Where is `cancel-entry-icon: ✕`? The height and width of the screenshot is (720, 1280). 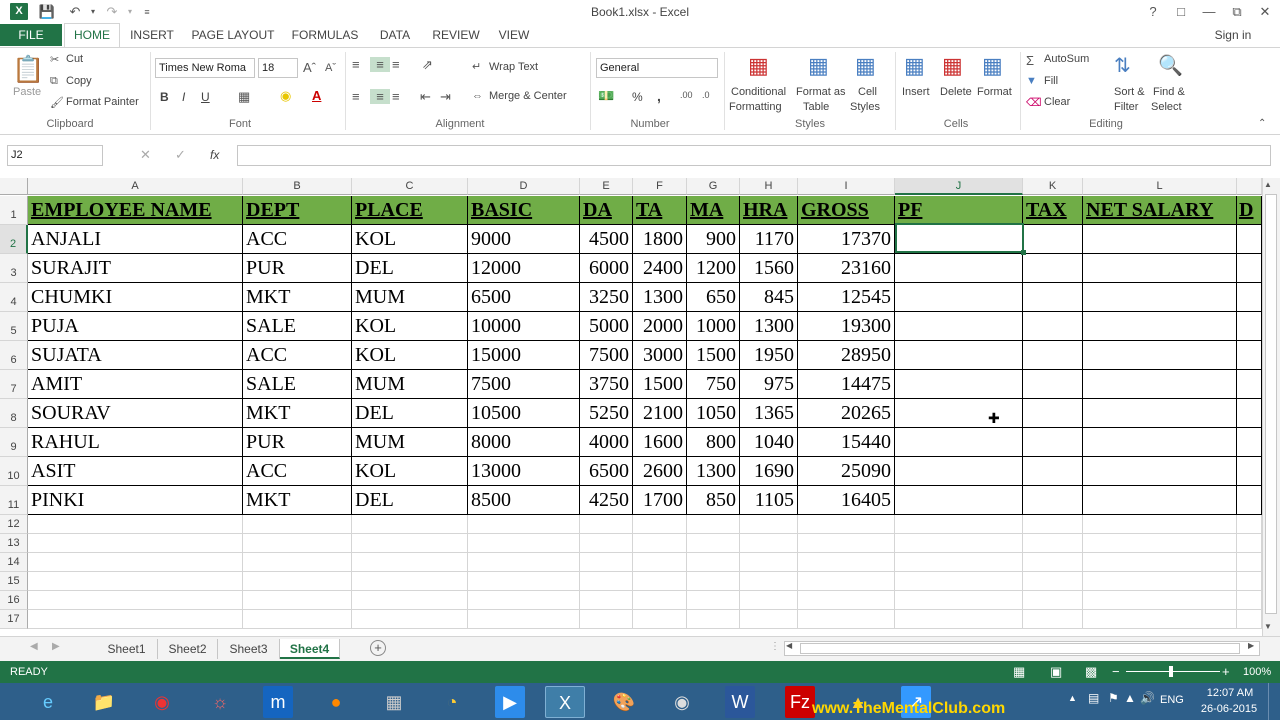
cancel-entry-icon: ✕ is located at coordinates (145, 155).